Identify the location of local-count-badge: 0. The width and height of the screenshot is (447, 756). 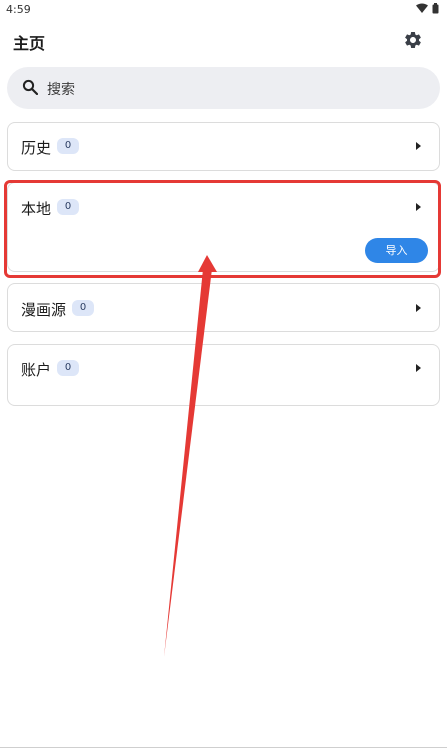
(68, 207).